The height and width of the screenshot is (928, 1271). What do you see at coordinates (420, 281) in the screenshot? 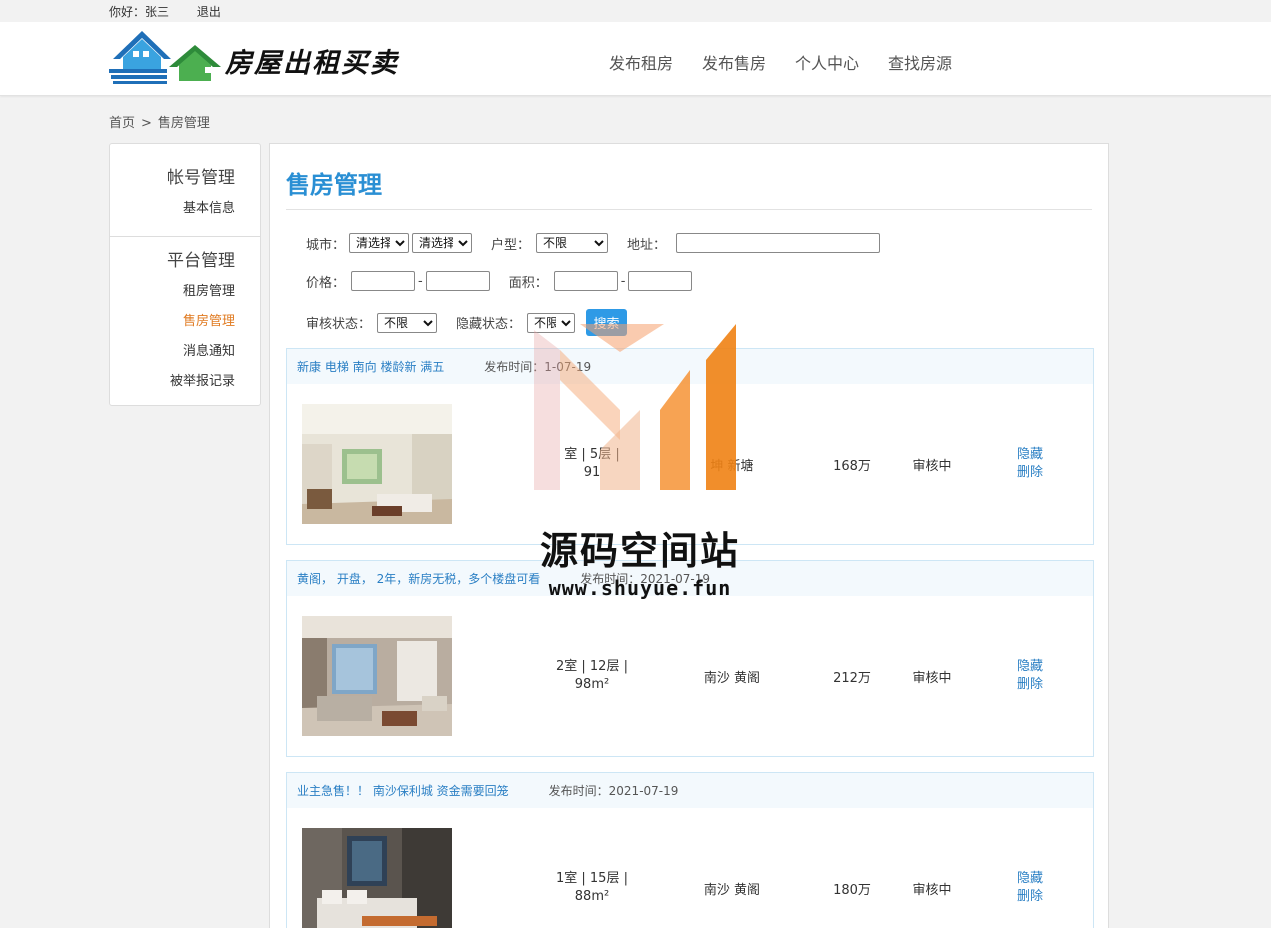
I see `price-range-sep: -` at bounding box center [420, 281].